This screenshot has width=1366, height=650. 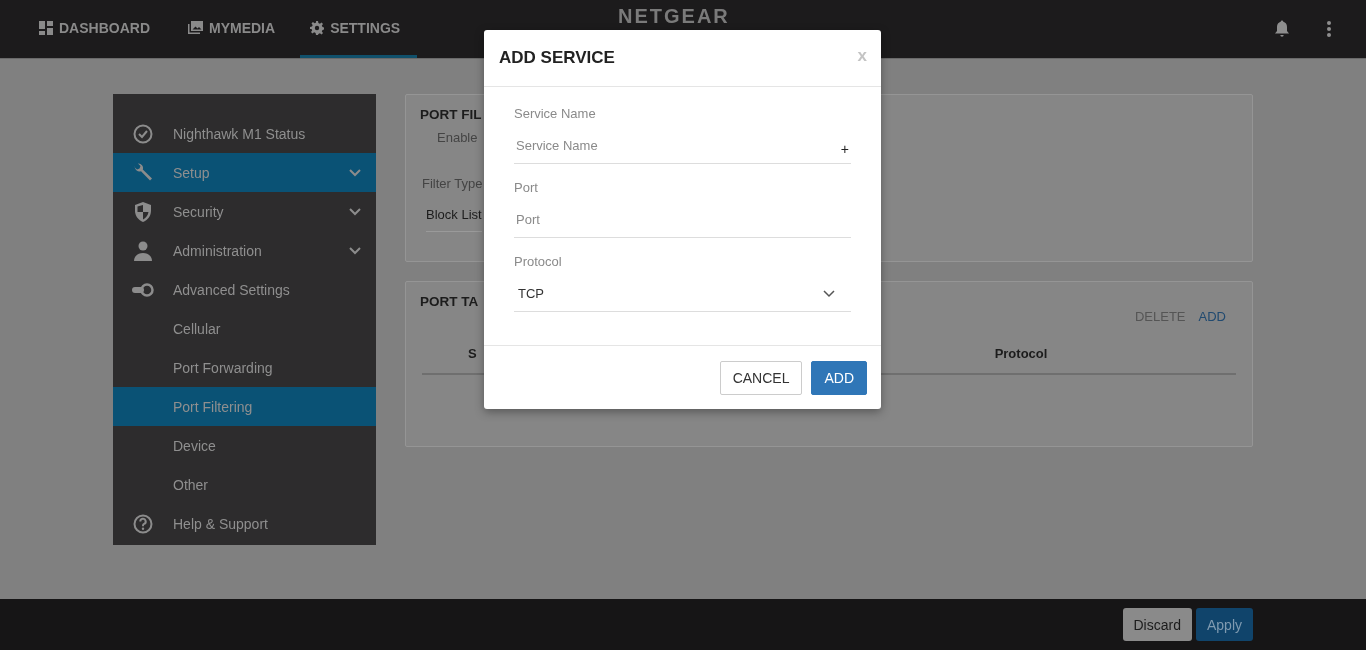 I want to click on sidebar-item: Cellular, so click(x=244, y=328).